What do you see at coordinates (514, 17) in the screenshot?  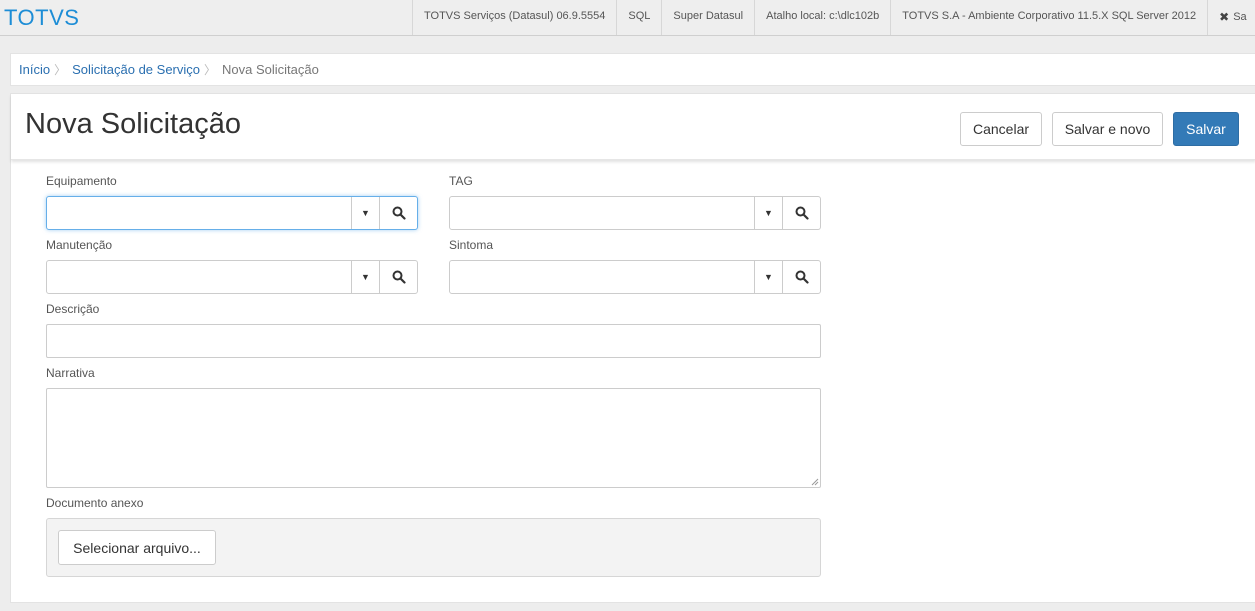 I see `product-version: TOTVS Serviços (Datasul) 06.9.5554` at bounding box center [514, 17].